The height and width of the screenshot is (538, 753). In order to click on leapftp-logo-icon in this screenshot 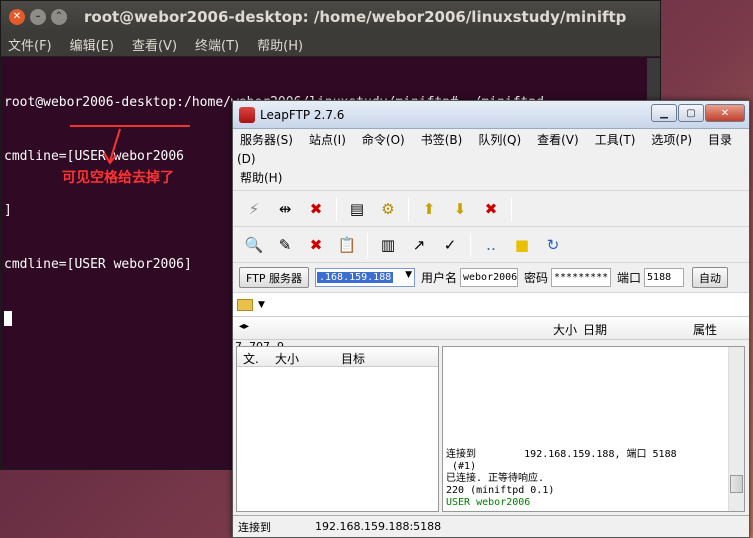, I will do `click(247, 114)`.